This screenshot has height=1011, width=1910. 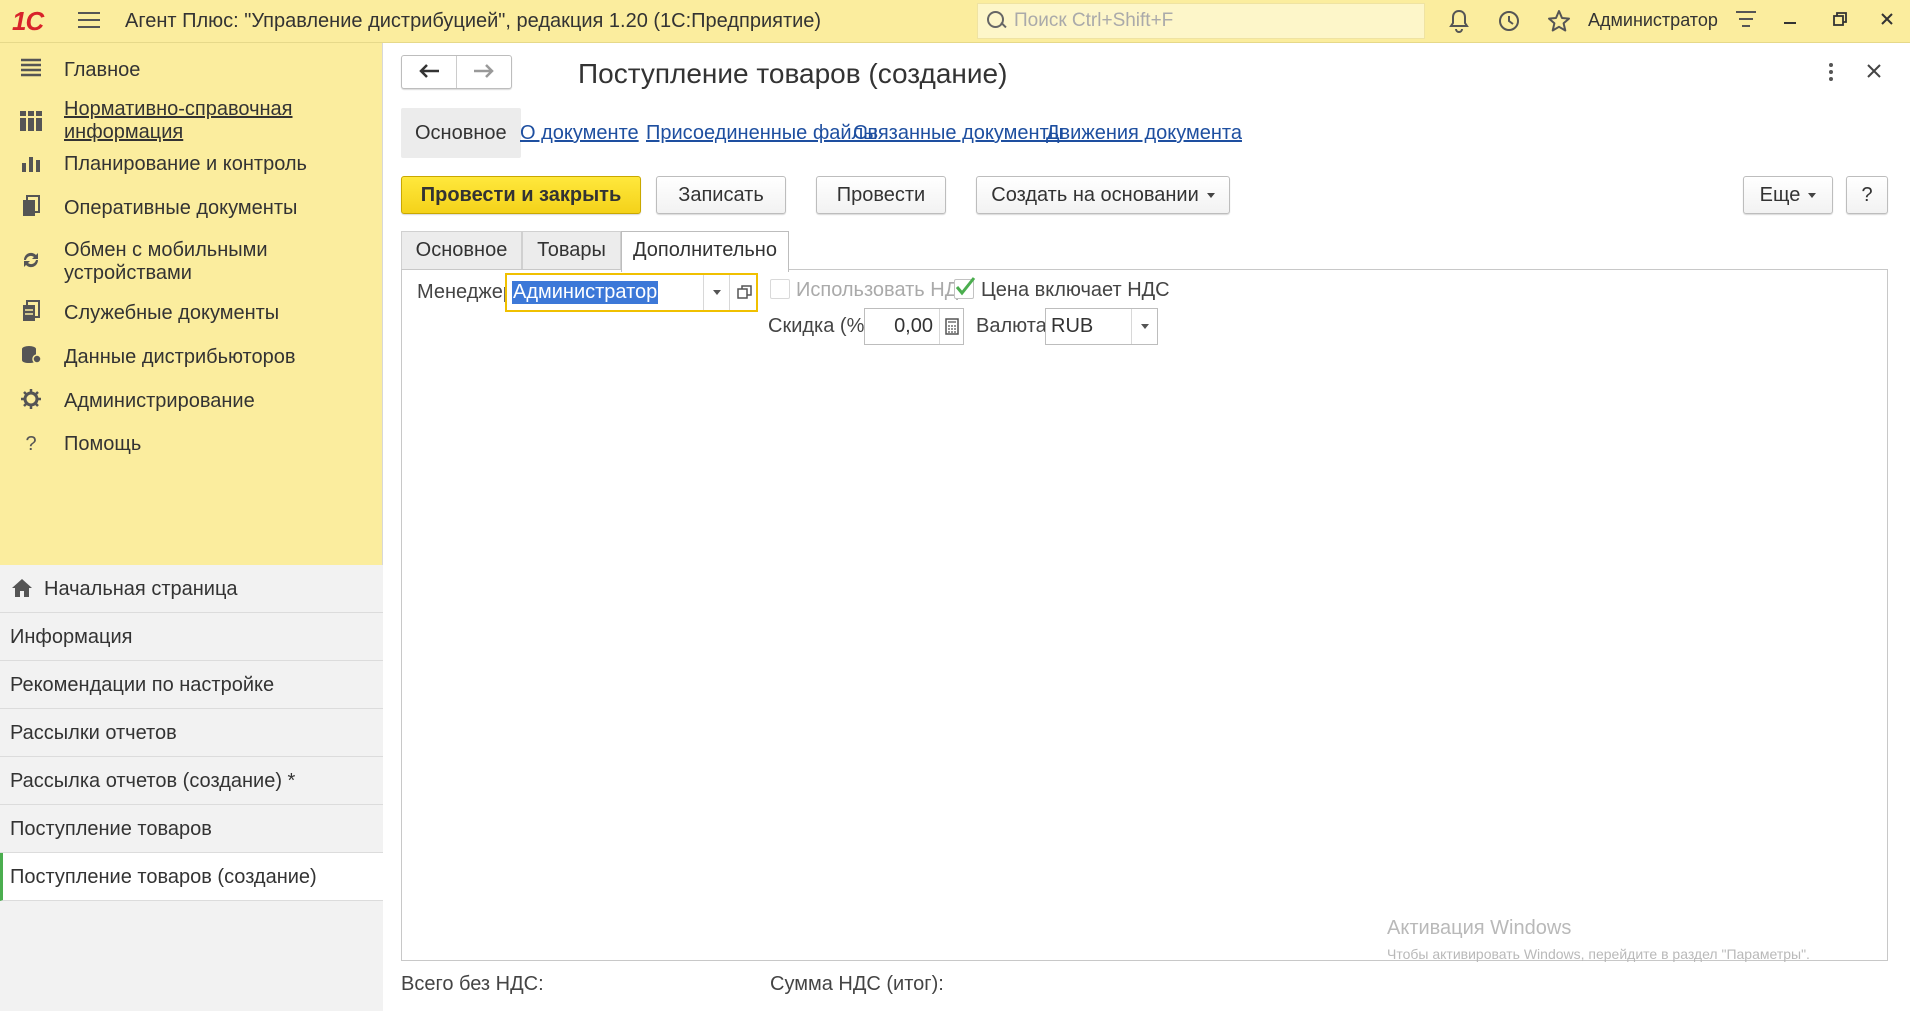 I want to click on total-no-vat-label: Всего без НДС:, so click(x=472, y=984).